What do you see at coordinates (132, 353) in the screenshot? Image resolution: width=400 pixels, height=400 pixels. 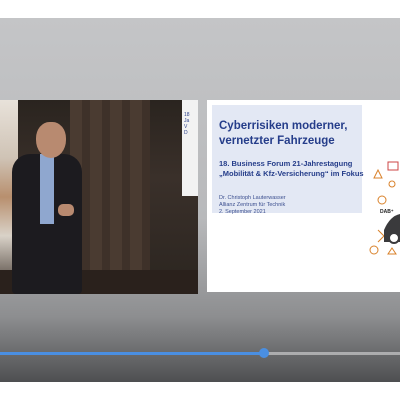 I see `progress-fill` at bounding box center [132, 353].